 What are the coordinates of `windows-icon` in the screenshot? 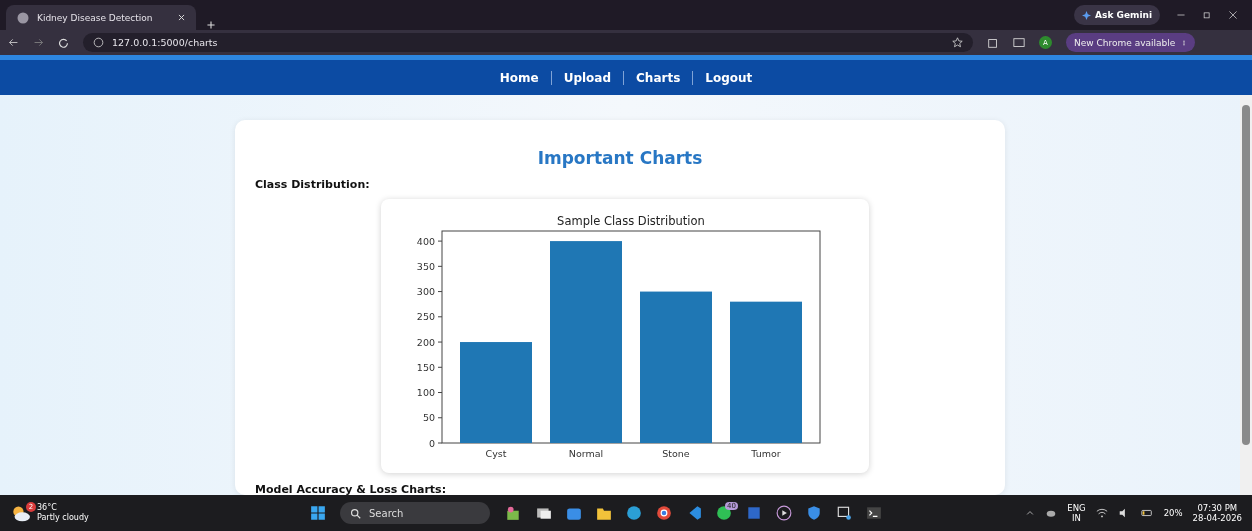 It's located at (544, 513).